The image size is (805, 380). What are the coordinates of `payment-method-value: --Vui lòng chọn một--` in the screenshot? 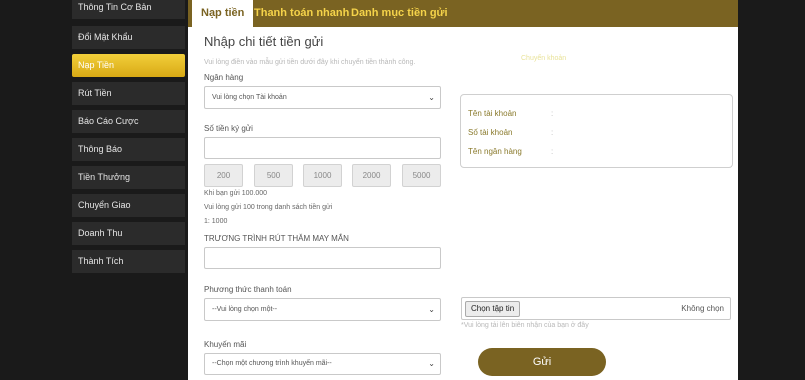 It's located at (245, 309).